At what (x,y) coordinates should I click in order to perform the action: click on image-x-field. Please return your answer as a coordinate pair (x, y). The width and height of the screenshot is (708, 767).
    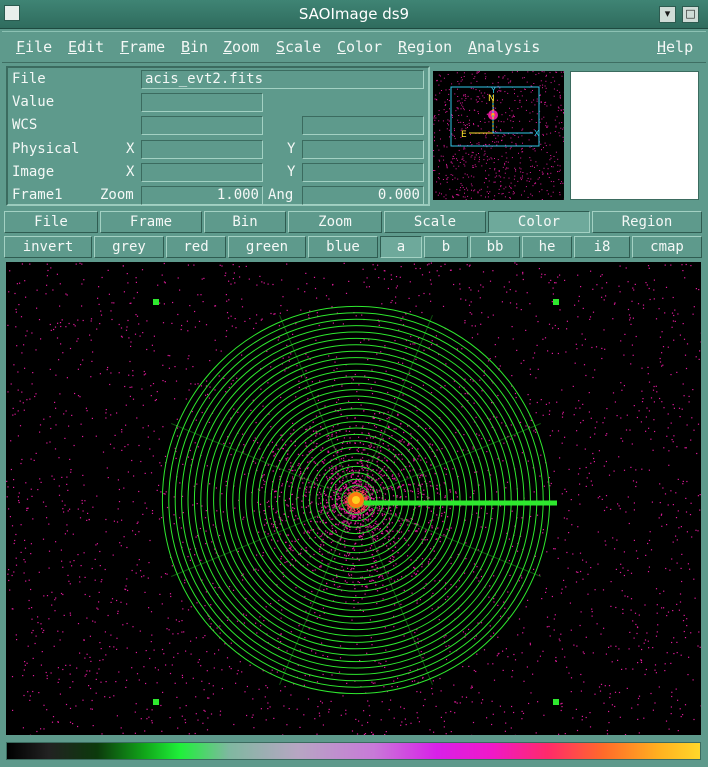
    Looking at the image, I should click on (202, 172).